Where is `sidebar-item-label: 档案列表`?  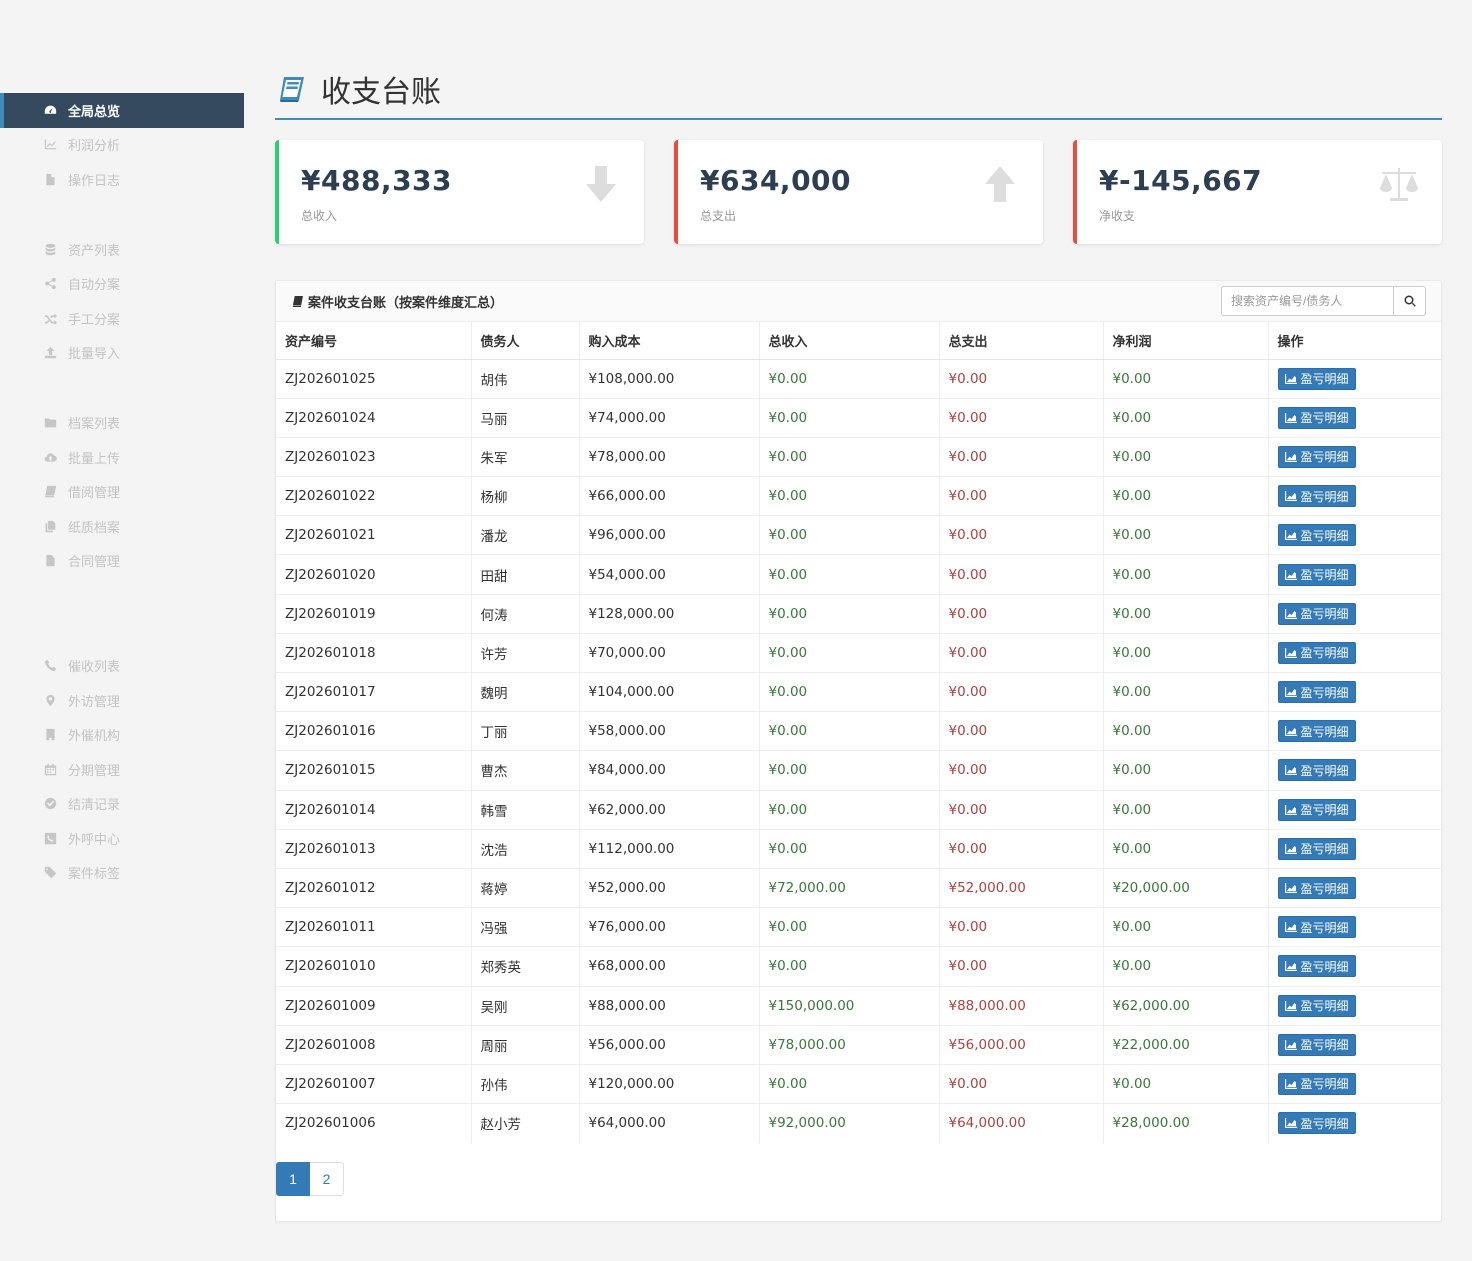
sidebar-item-label: 档案列表 is located at coordinates (94, 423).